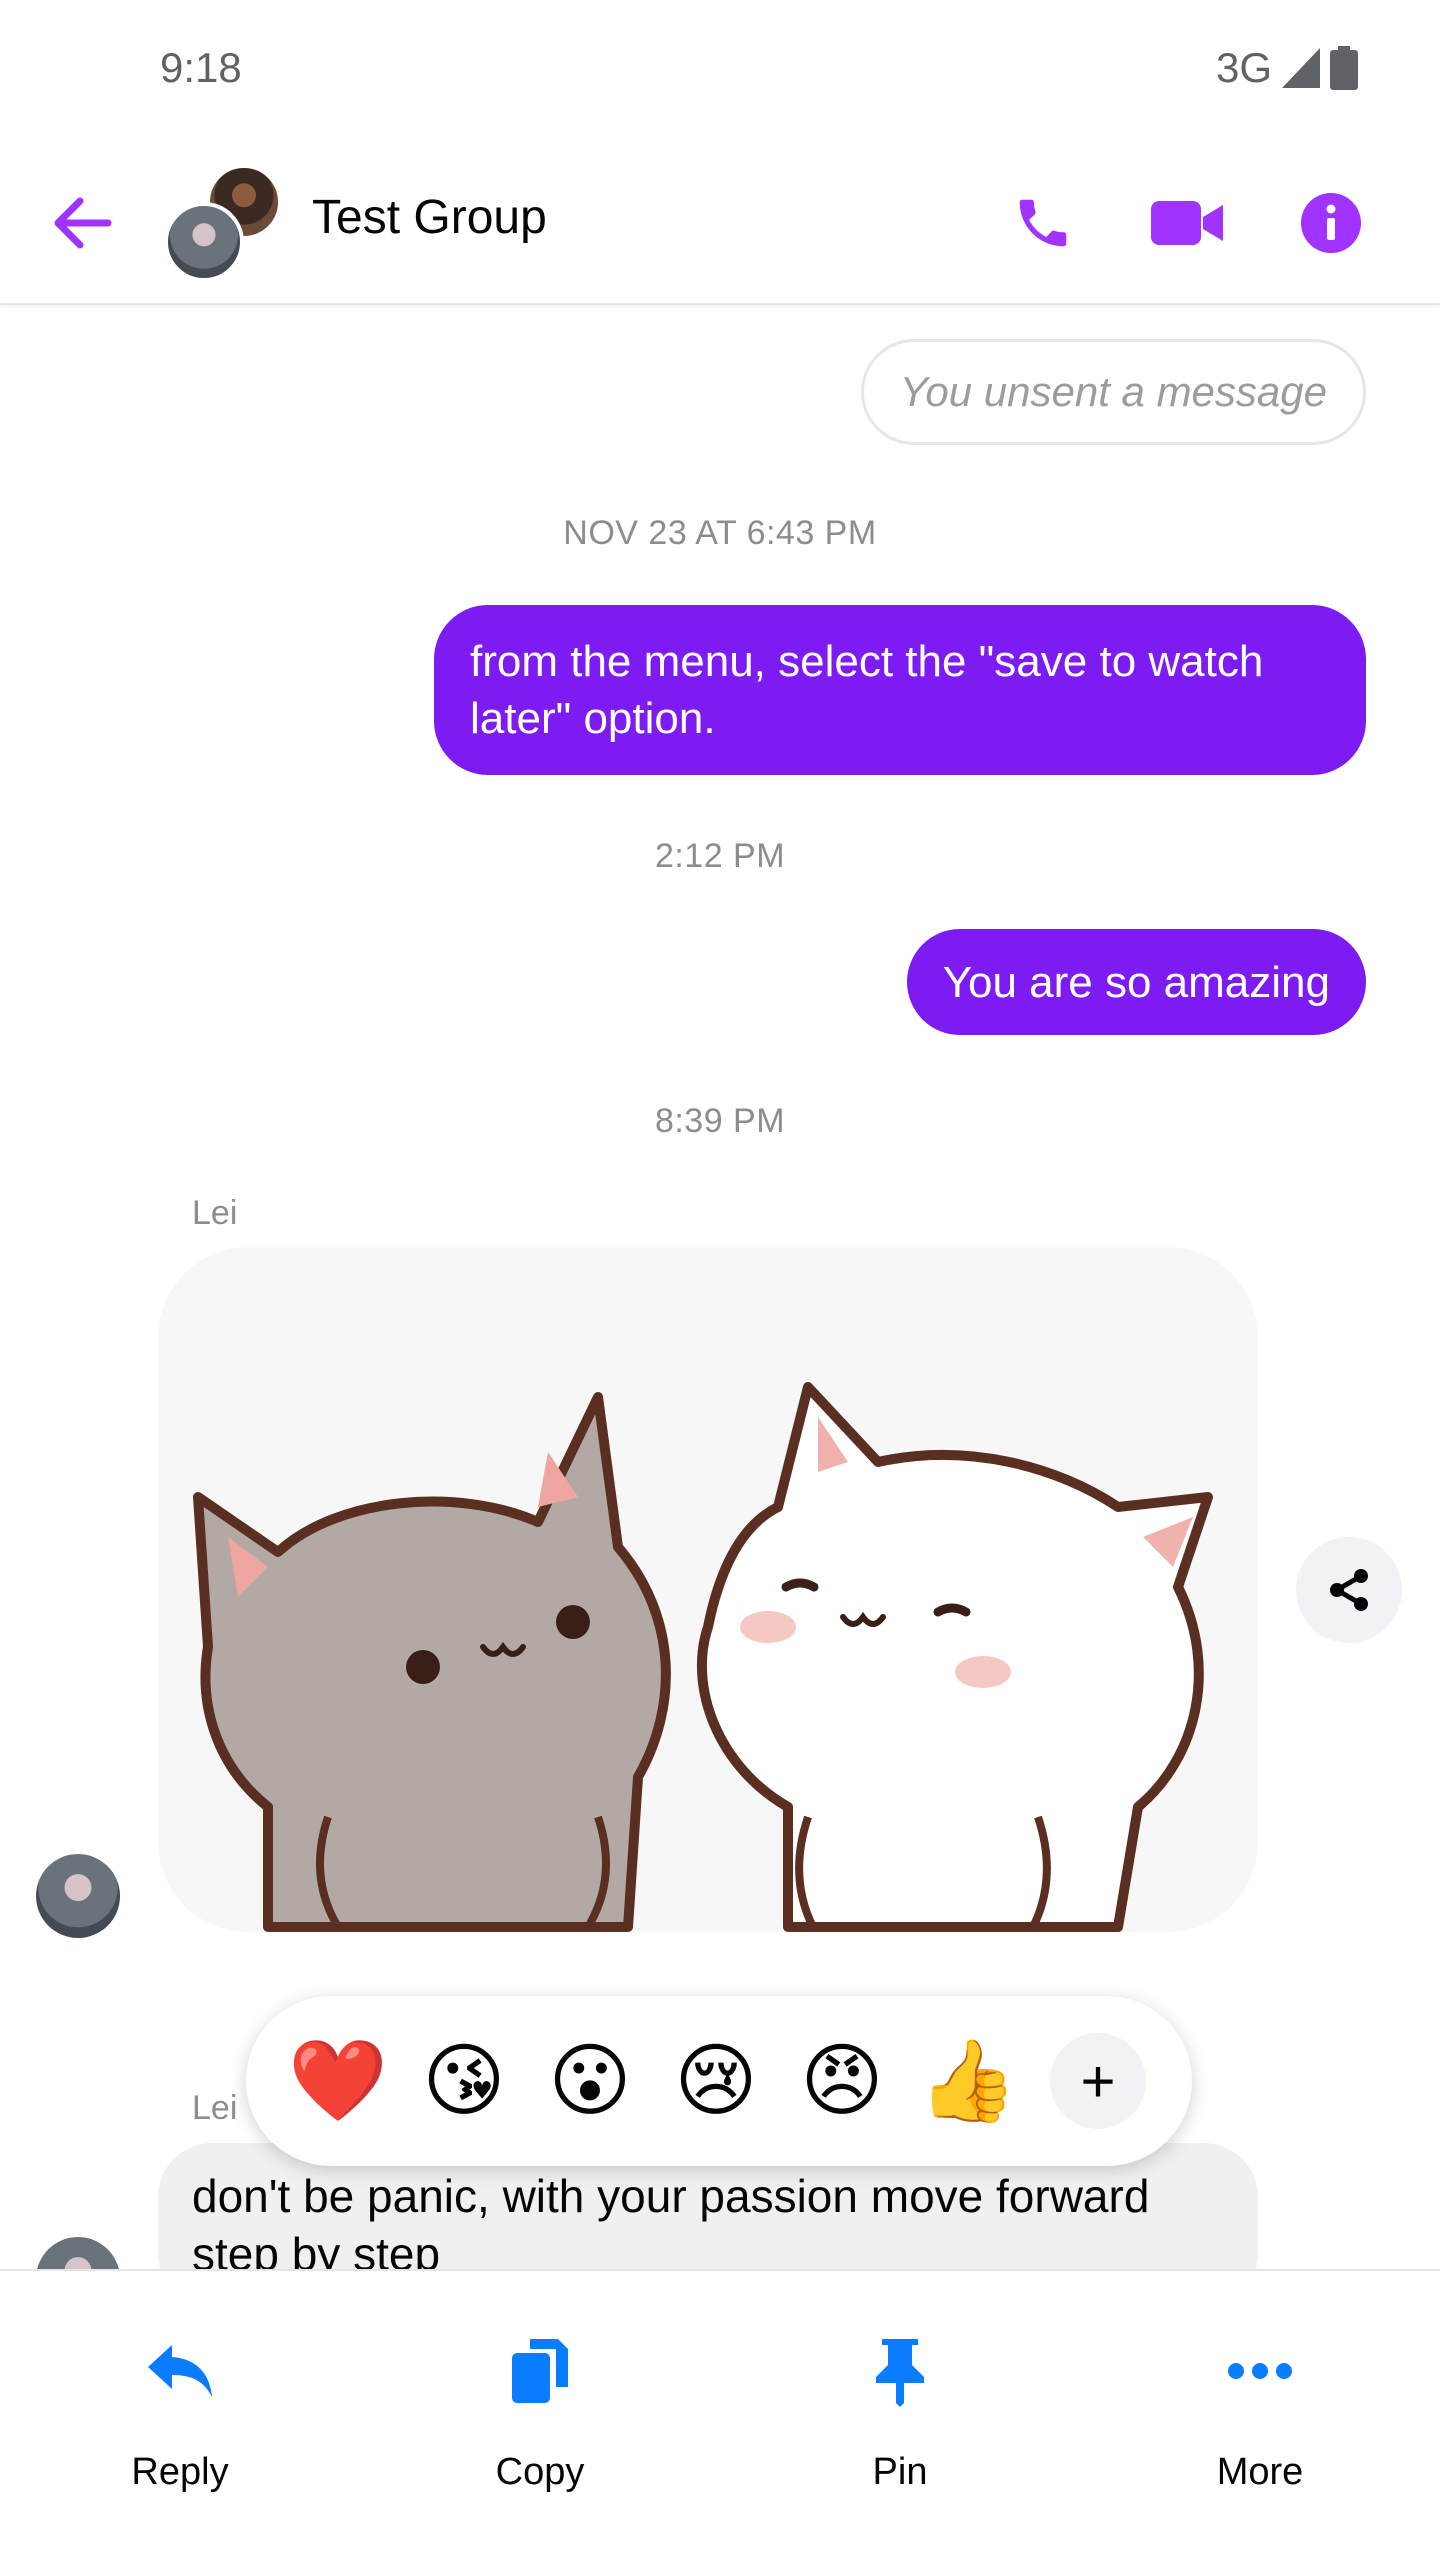  What do you see at coordinates (720, 70) in the screenshot?
I see `status-bar: 9:18 3G` at bounding box center [720, 70].